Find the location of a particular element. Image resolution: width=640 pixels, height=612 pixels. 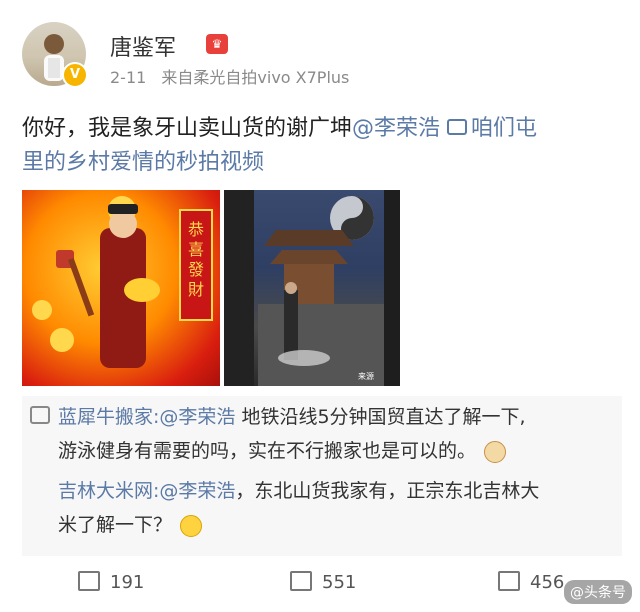

banner-text: 恭喜發財 is located at coordinates (195, 259).